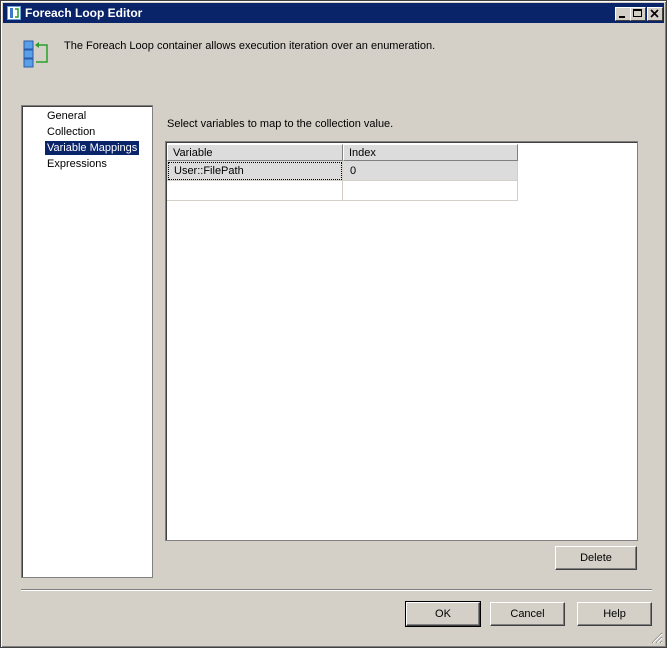  What do you see at coordinates (443, 614) in the screenshot?
I see `ok-button: OK` at bounding box center [443, 614].